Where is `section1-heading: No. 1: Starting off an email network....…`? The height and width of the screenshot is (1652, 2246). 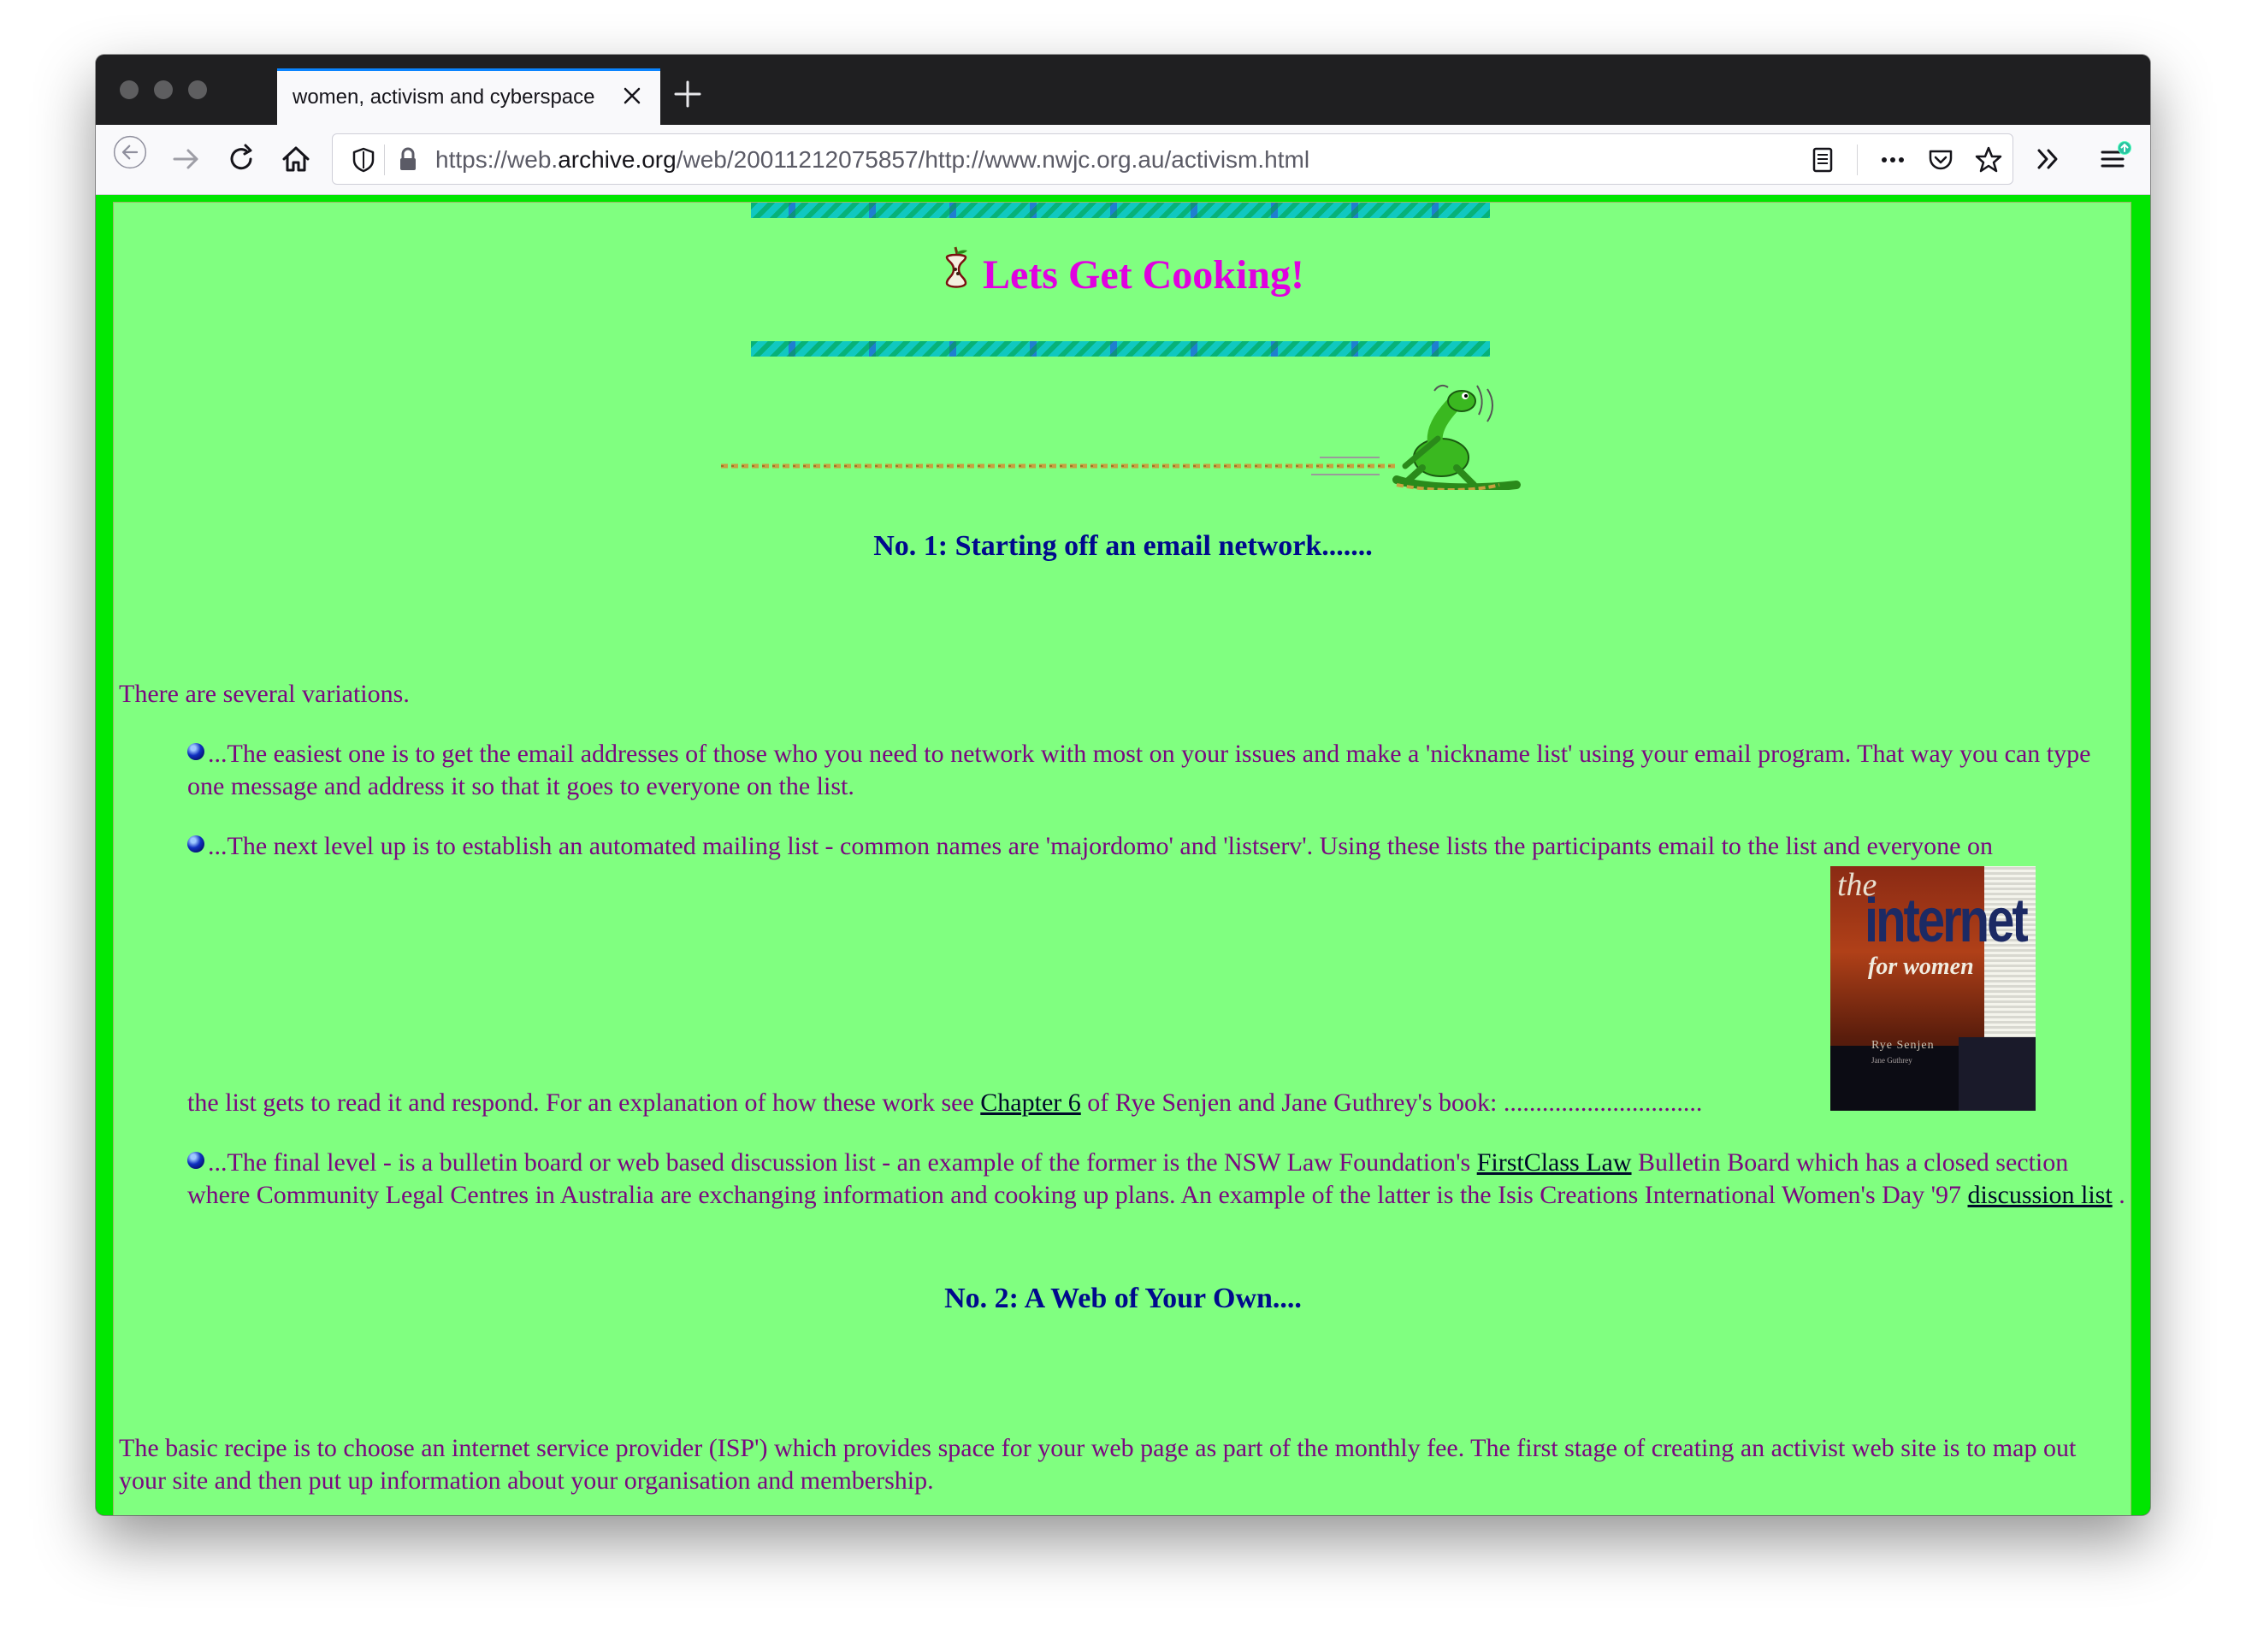
section1-heading: No. 1: Starting off an email network....… is located at coordinates (1123, 546).